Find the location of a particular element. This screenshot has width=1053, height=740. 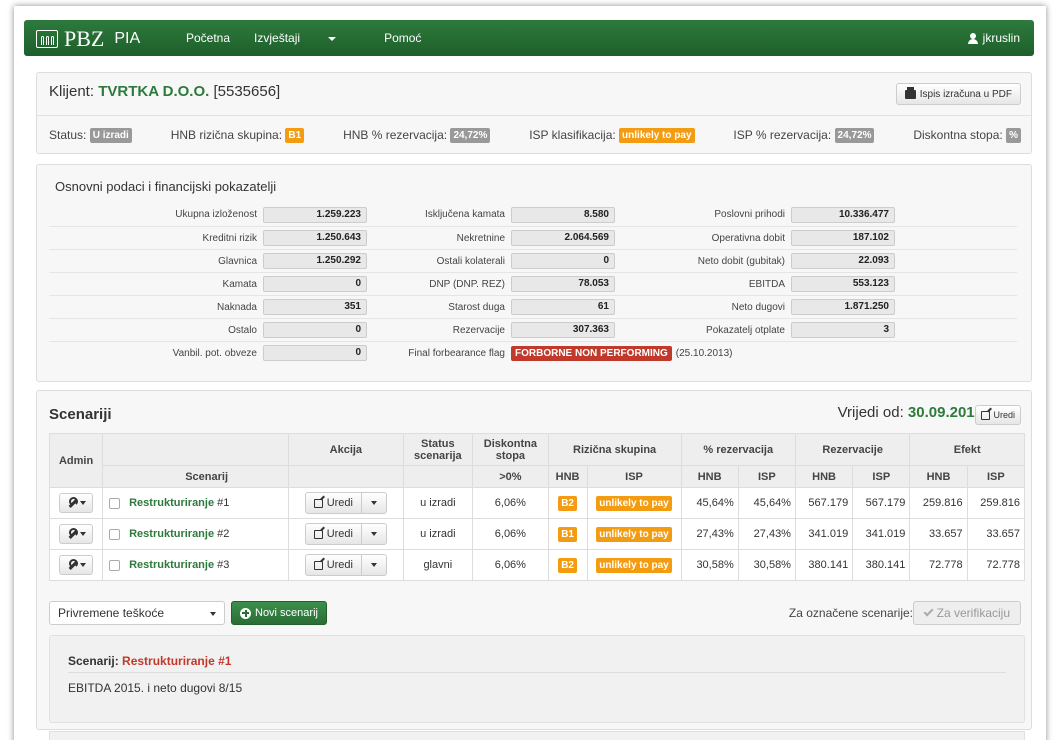

brand: PBZ PIA is located at coordinates (88, 39).